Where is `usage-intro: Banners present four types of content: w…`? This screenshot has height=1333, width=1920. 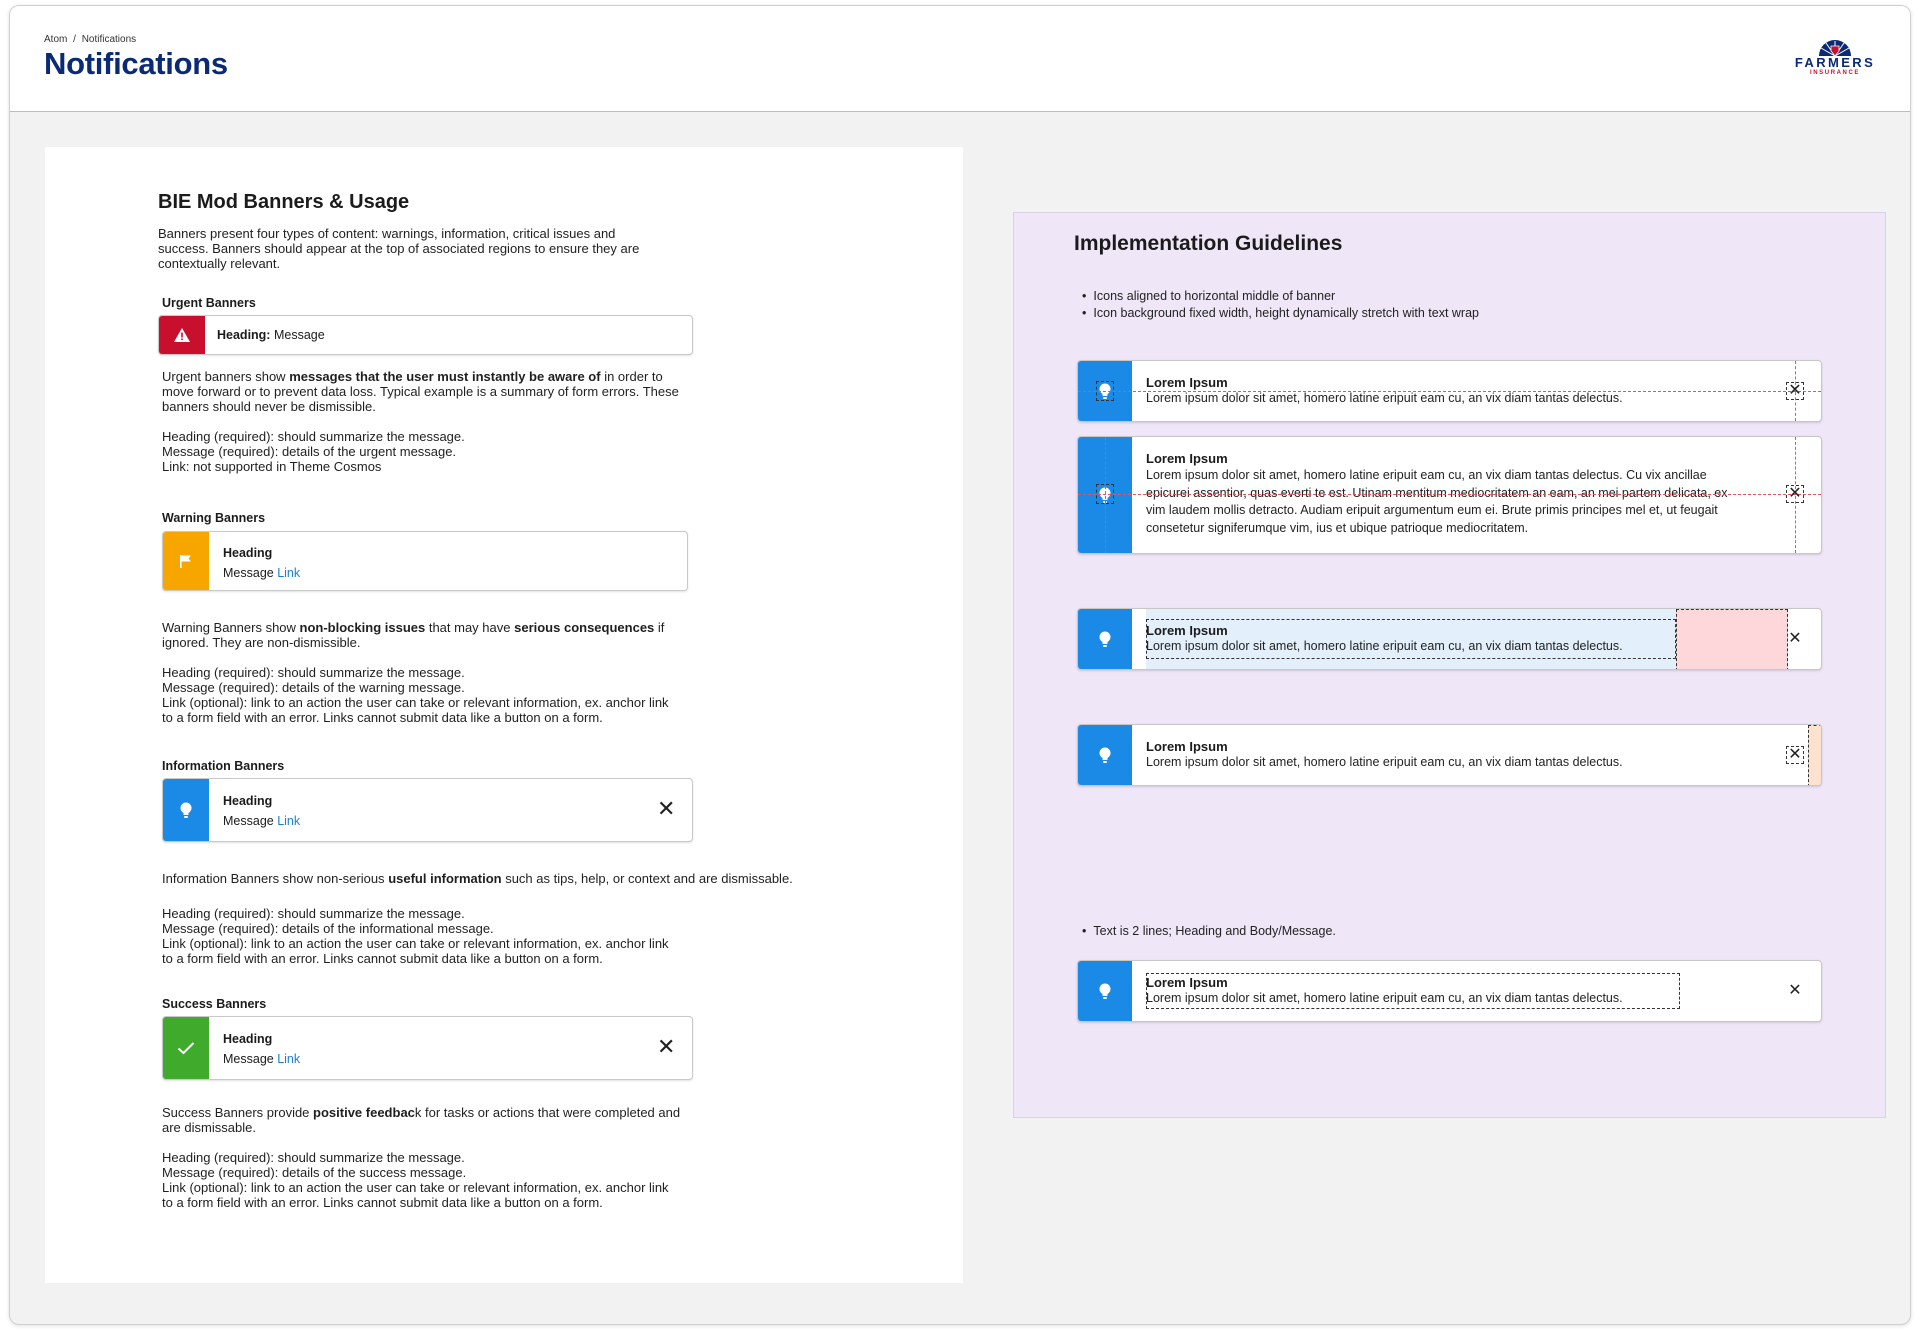
usage-intro: Banners present four types of content: w… is located at coordinates (398, 248).